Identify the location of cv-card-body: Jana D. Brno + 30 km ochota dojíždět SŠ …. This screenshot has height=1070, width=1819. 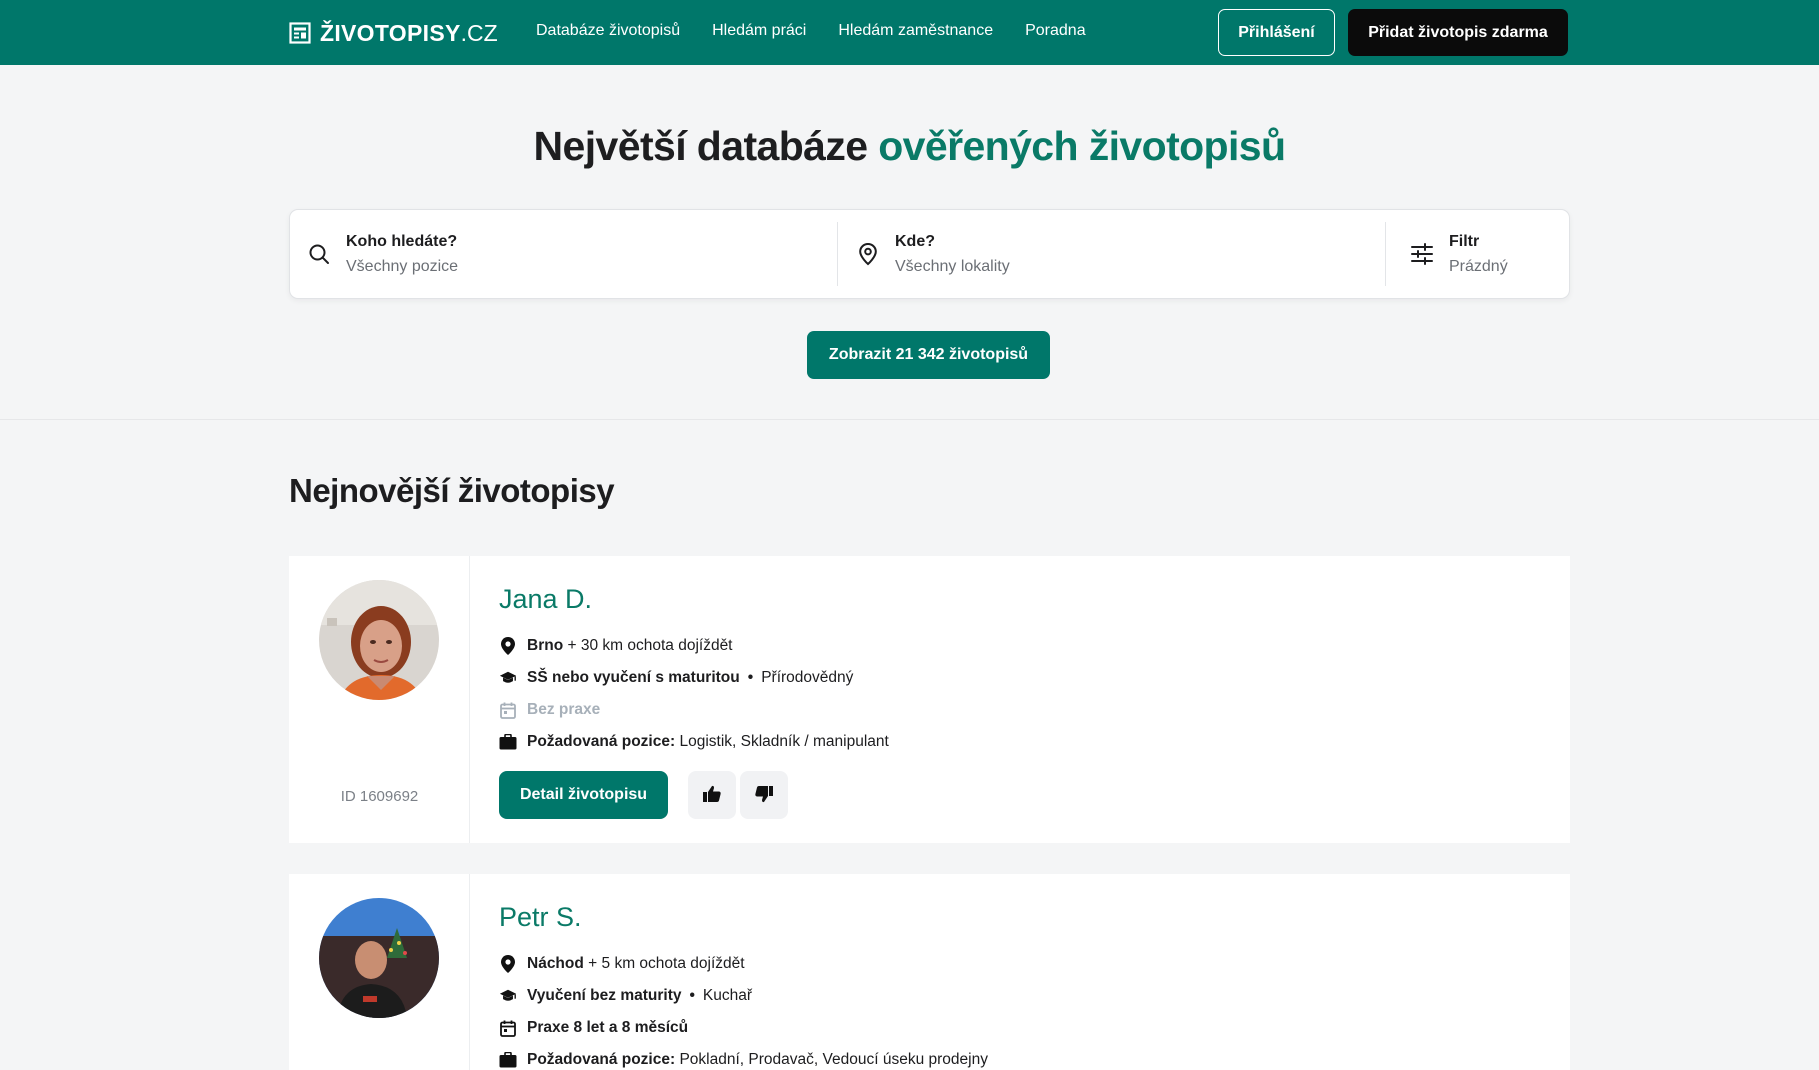
(1024, 701).